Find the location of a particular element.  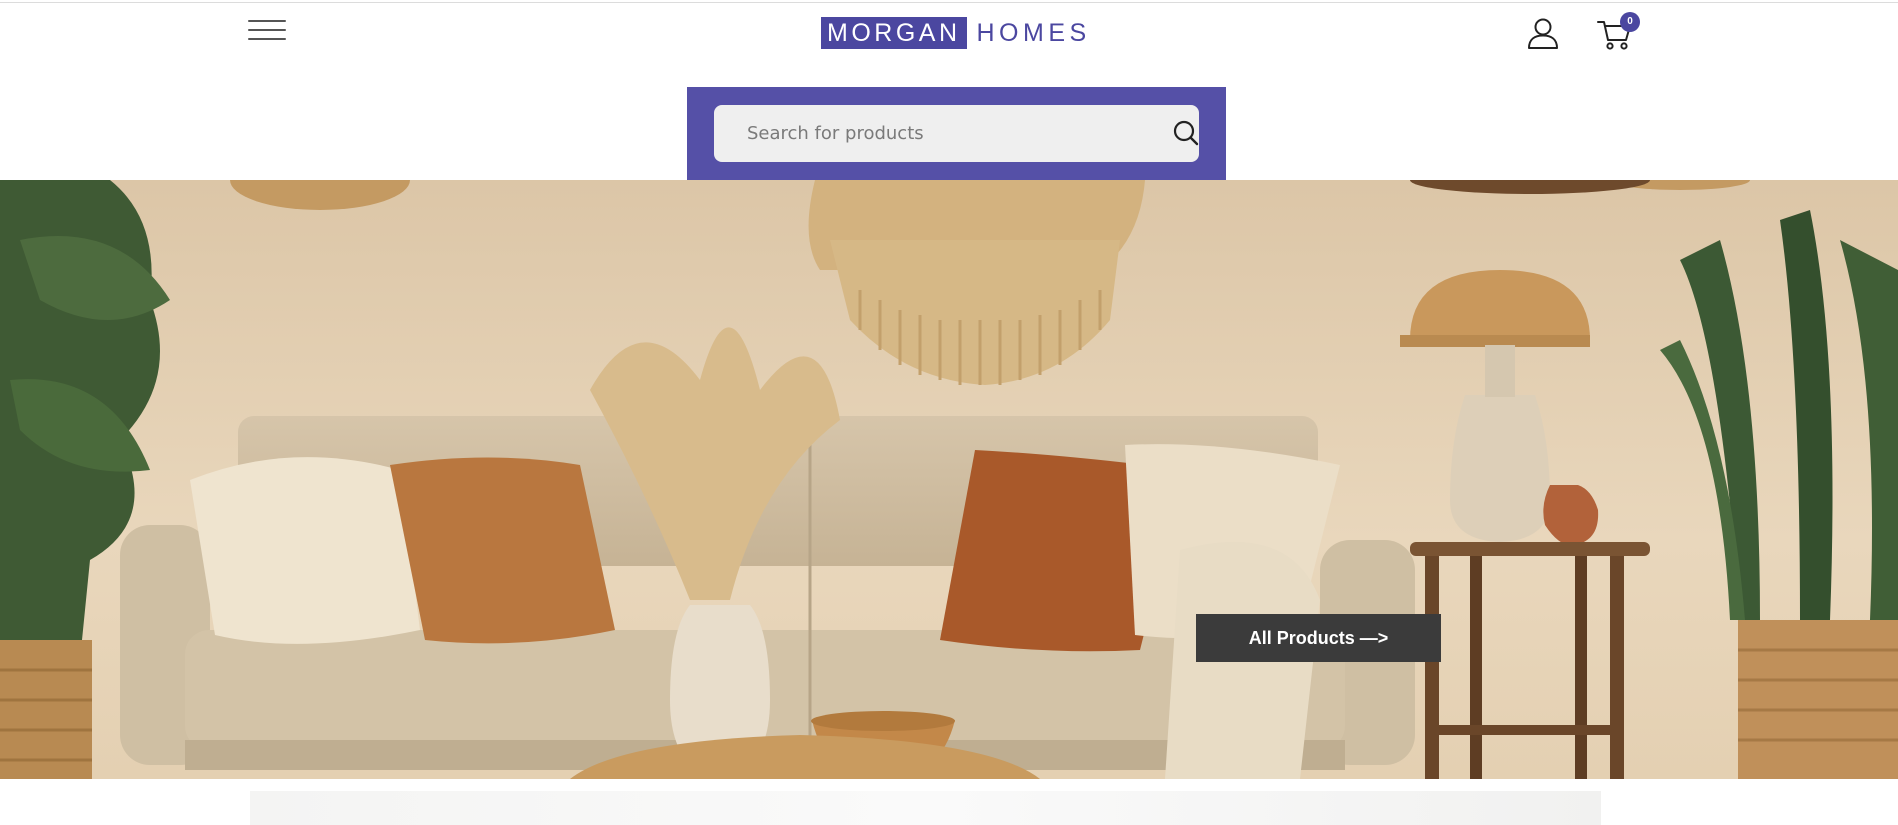

search-box is located at coordinates (956, 133).